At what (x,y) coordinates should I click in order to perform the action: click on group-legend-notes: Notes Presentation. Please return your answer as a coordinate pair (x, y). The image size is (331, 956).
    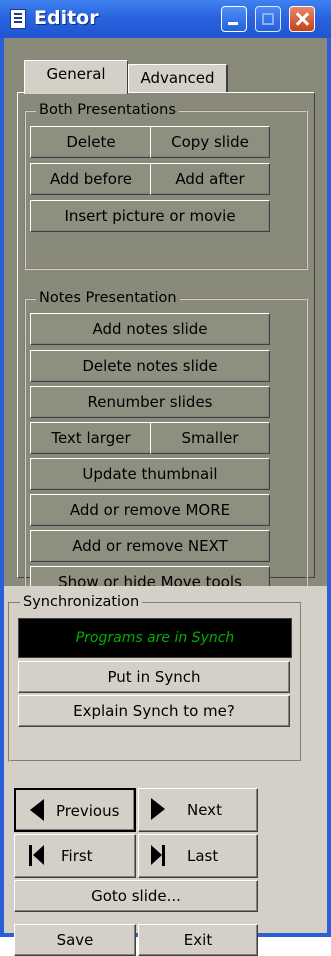
    Looking at the image, I should click on (108, 298).